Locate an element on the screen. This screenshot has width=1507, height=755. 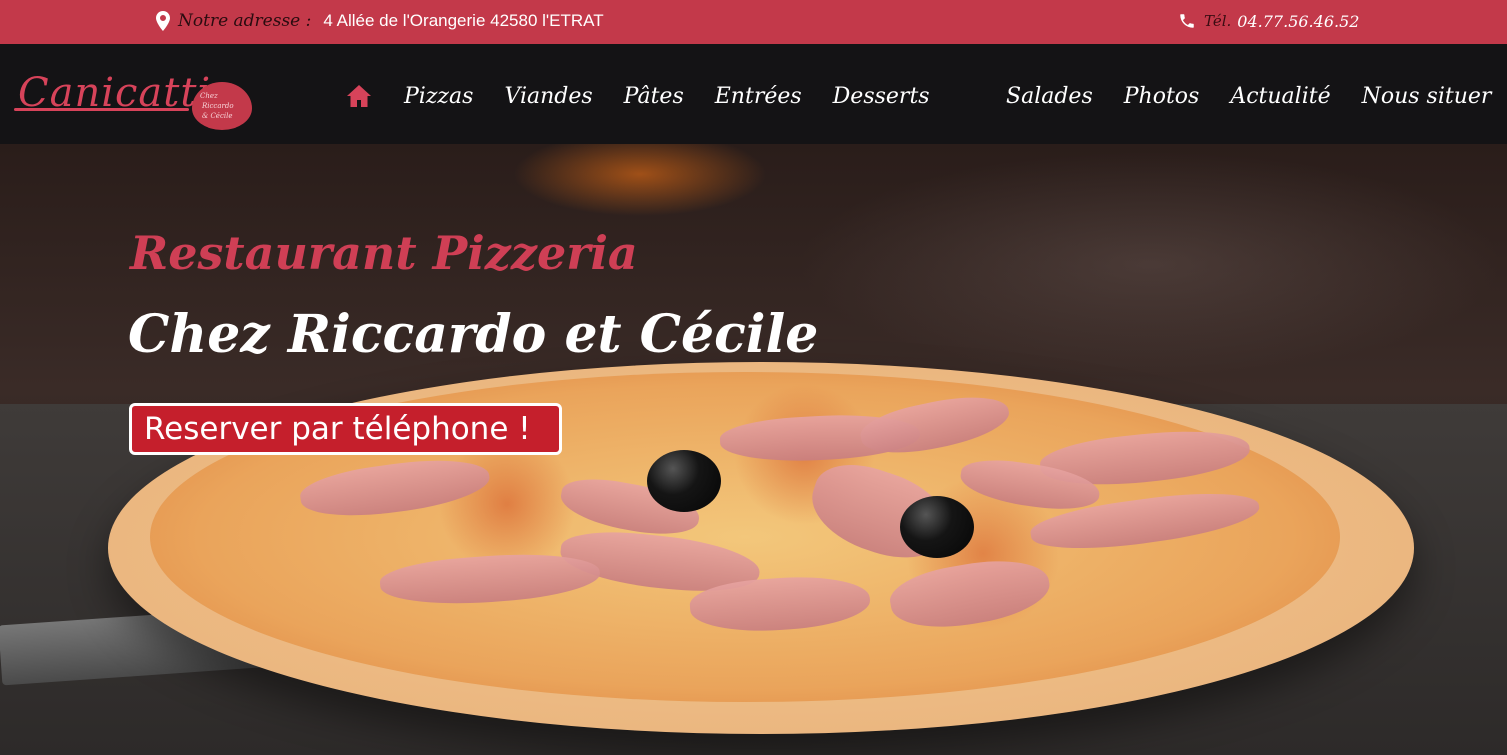
nav-item-actualite: Actualité is located at coordinates (1280, 96).